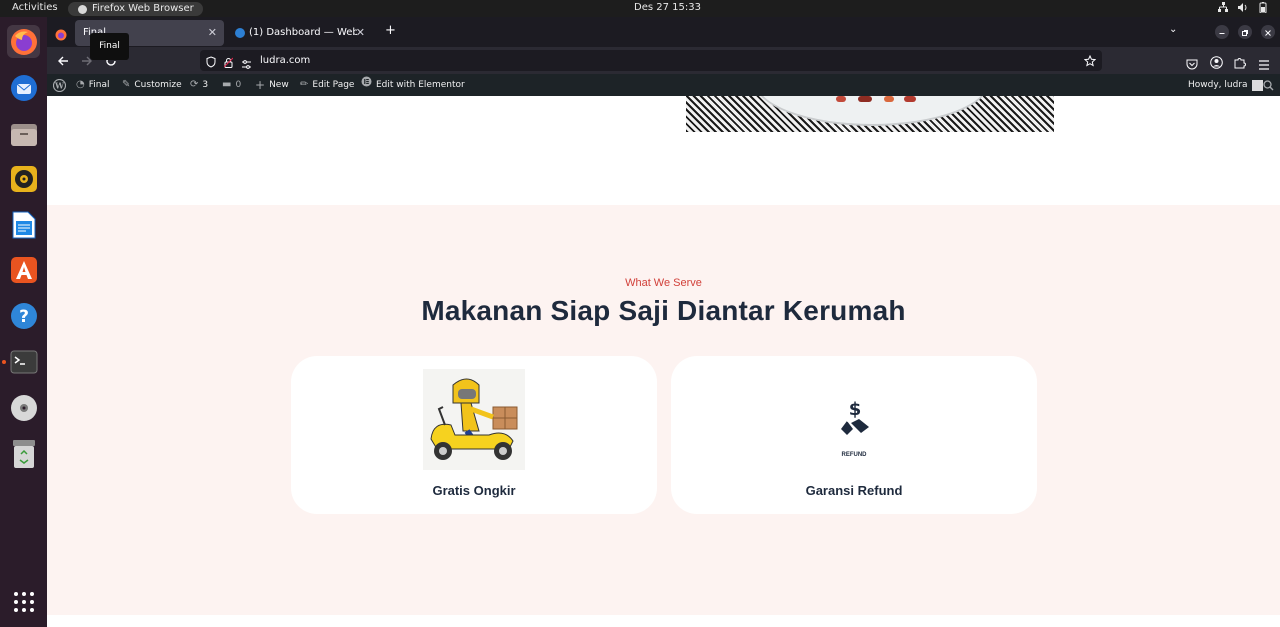  What do you see at coordinates (1268, 85) in the screenshot?
I see `wp-search-icon` at bounding box center [1268, 85].